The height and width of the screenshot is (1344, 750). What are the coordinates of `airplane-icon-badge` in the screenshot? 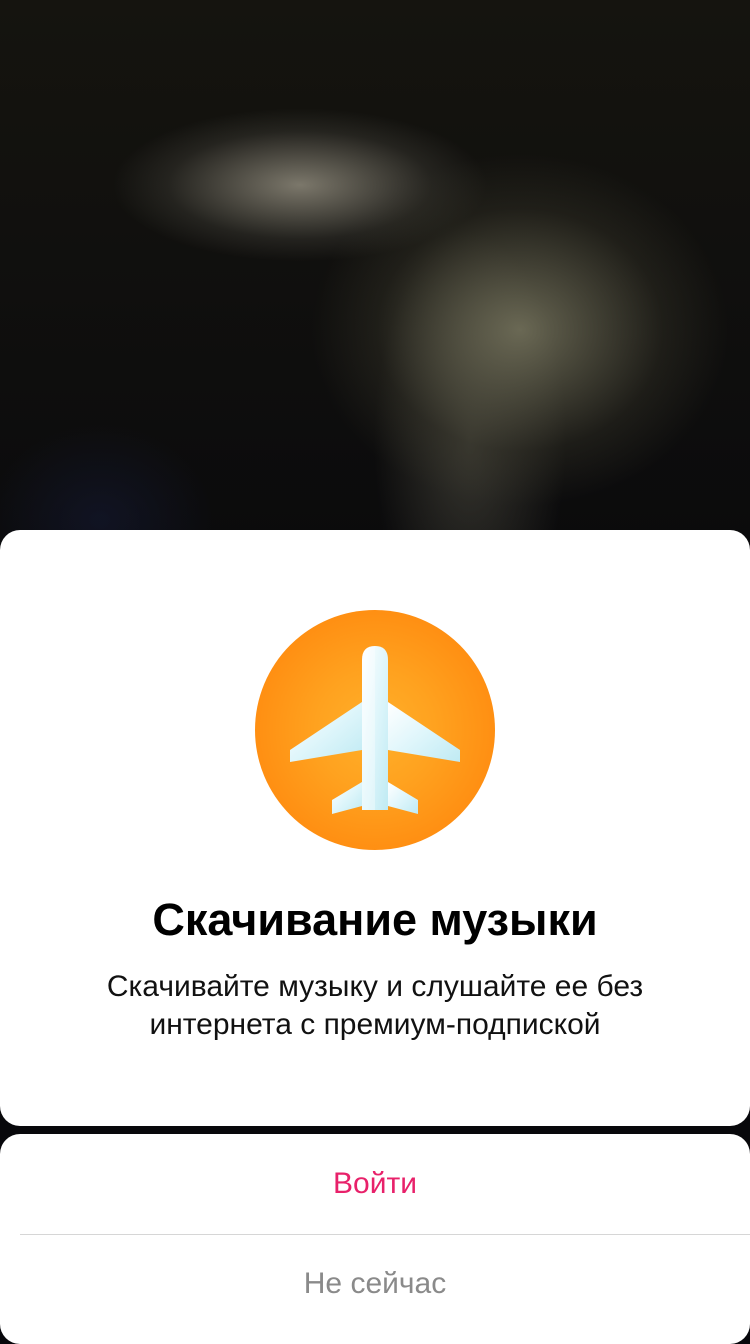 It's located at (375, 730).